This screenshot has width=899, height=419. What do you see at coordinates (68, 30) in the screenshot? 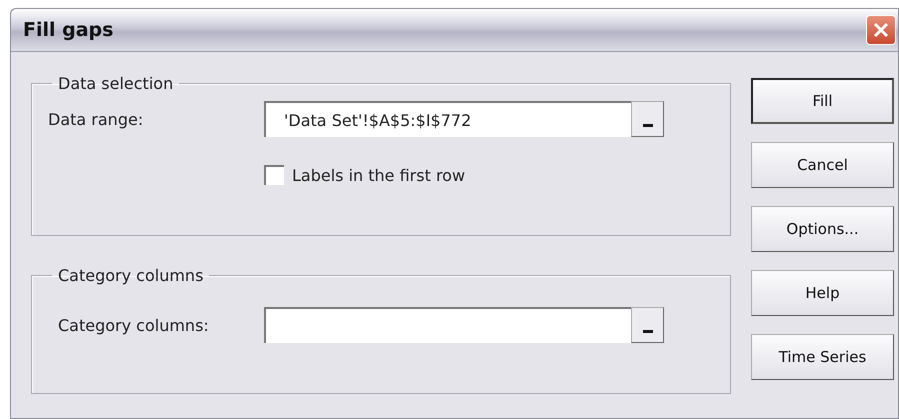
I see `window-title: Fill gaps` at bounding box center [68, 30].